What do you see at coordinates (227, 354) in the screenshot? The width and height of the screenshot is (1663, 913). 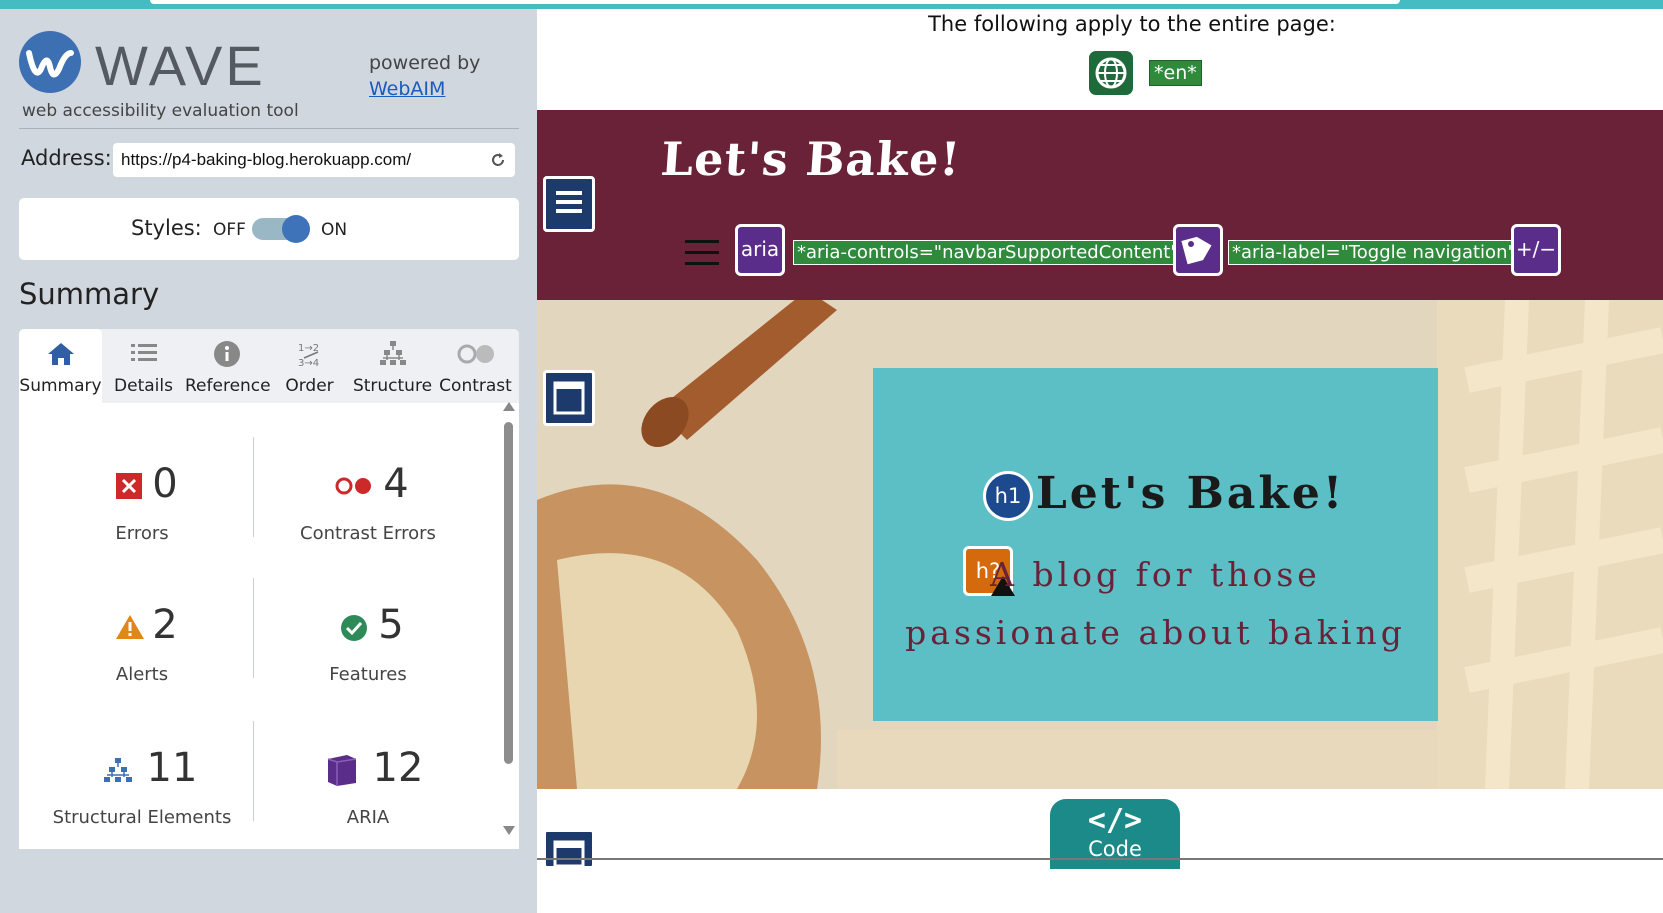 I see `info-icon` at bounding box center [227, 354].